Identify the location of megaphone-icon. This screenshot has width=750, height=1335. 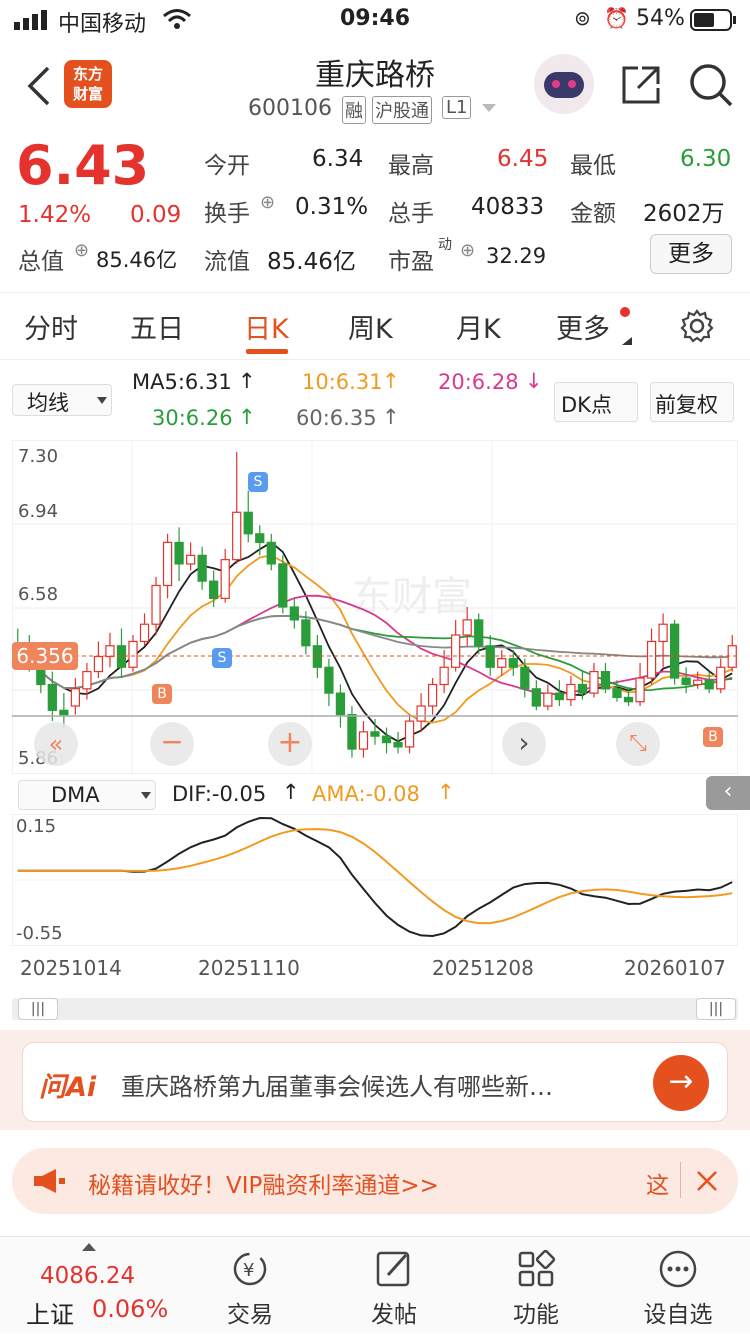
(49, 1181).